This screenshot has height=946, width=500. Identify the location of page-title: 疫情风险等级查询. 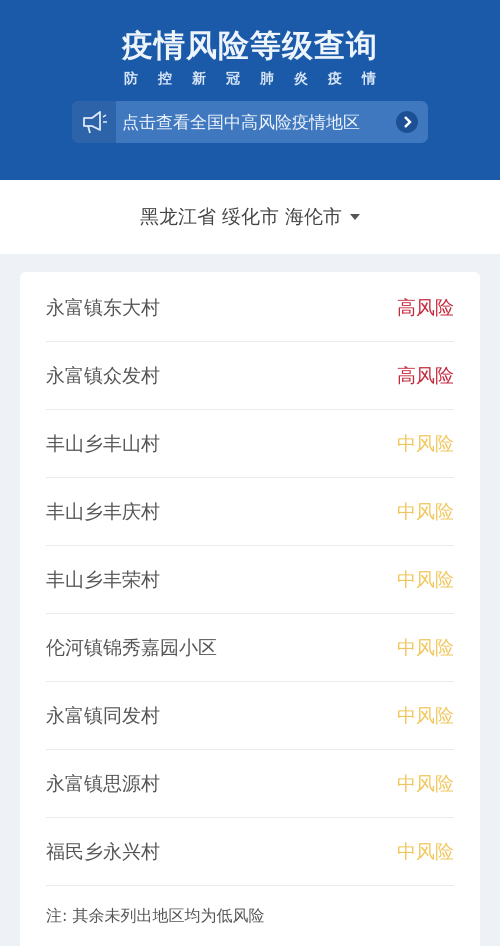
(250, 46).